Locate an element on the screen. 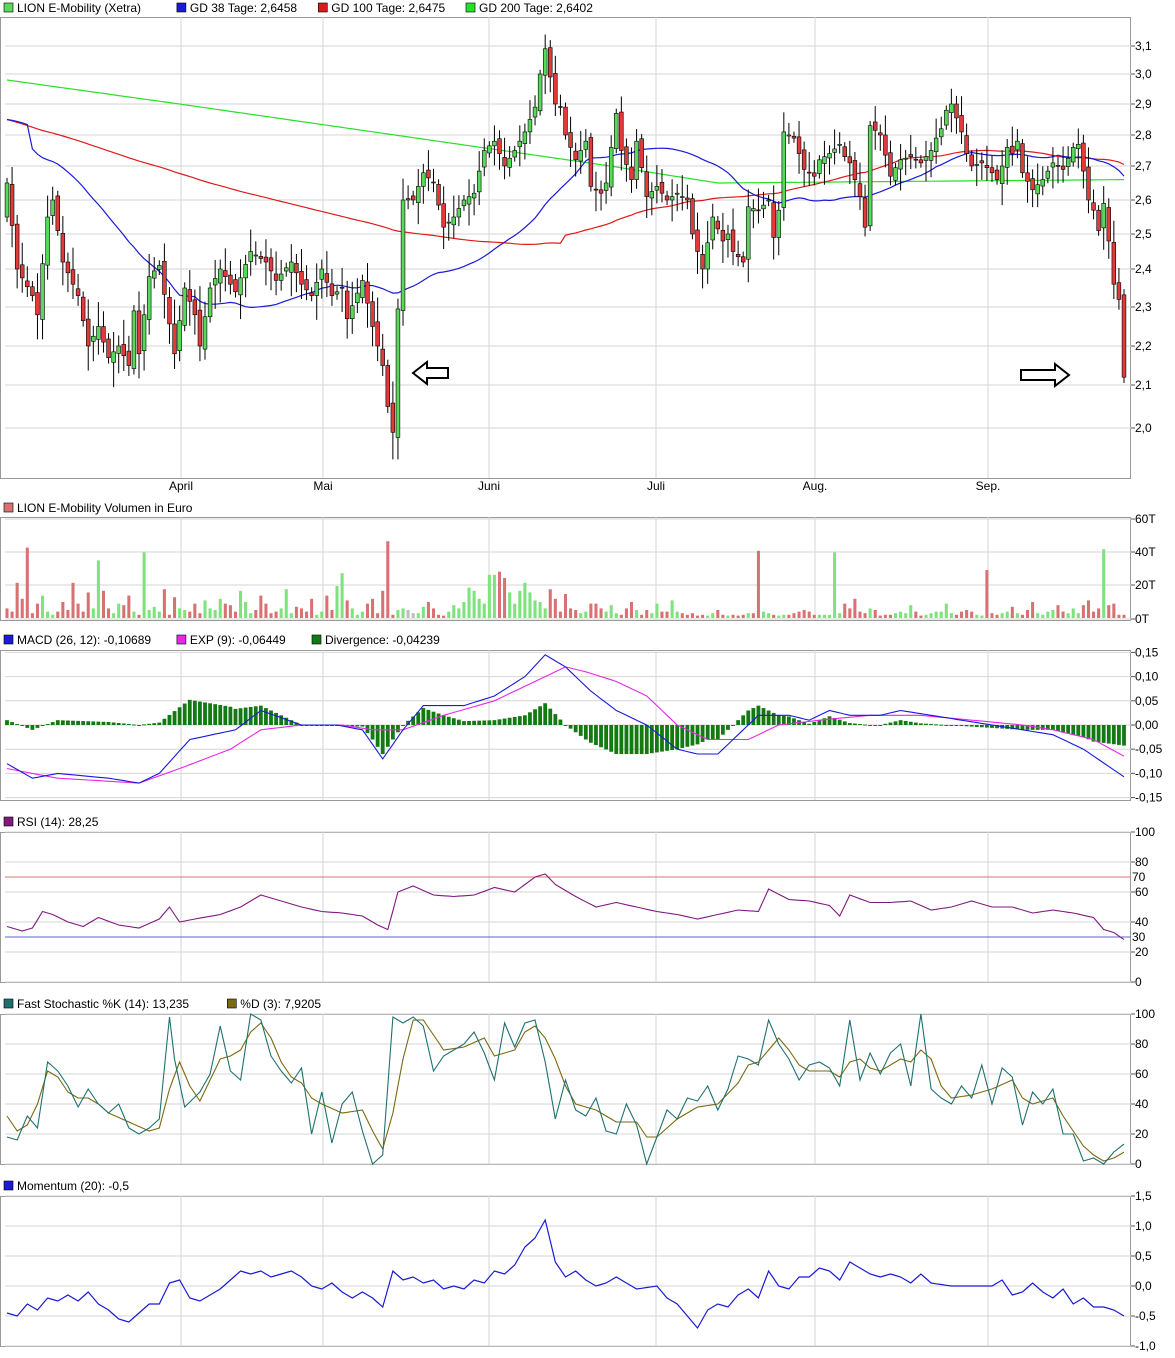 This screenshot has height=1358, width=1175. x-axis-month-label: Aug. is located at coordinates (815, 486).